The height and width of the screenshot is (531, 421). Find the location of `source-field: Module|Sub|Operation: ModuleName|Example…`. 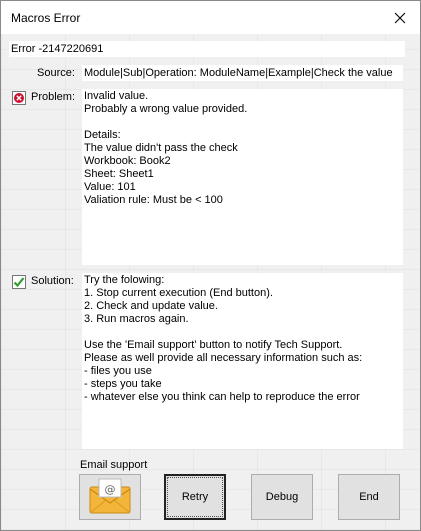

source-field: Module|Sub|Operation: ModuleName|Example… is located at coordinates (242, 73).